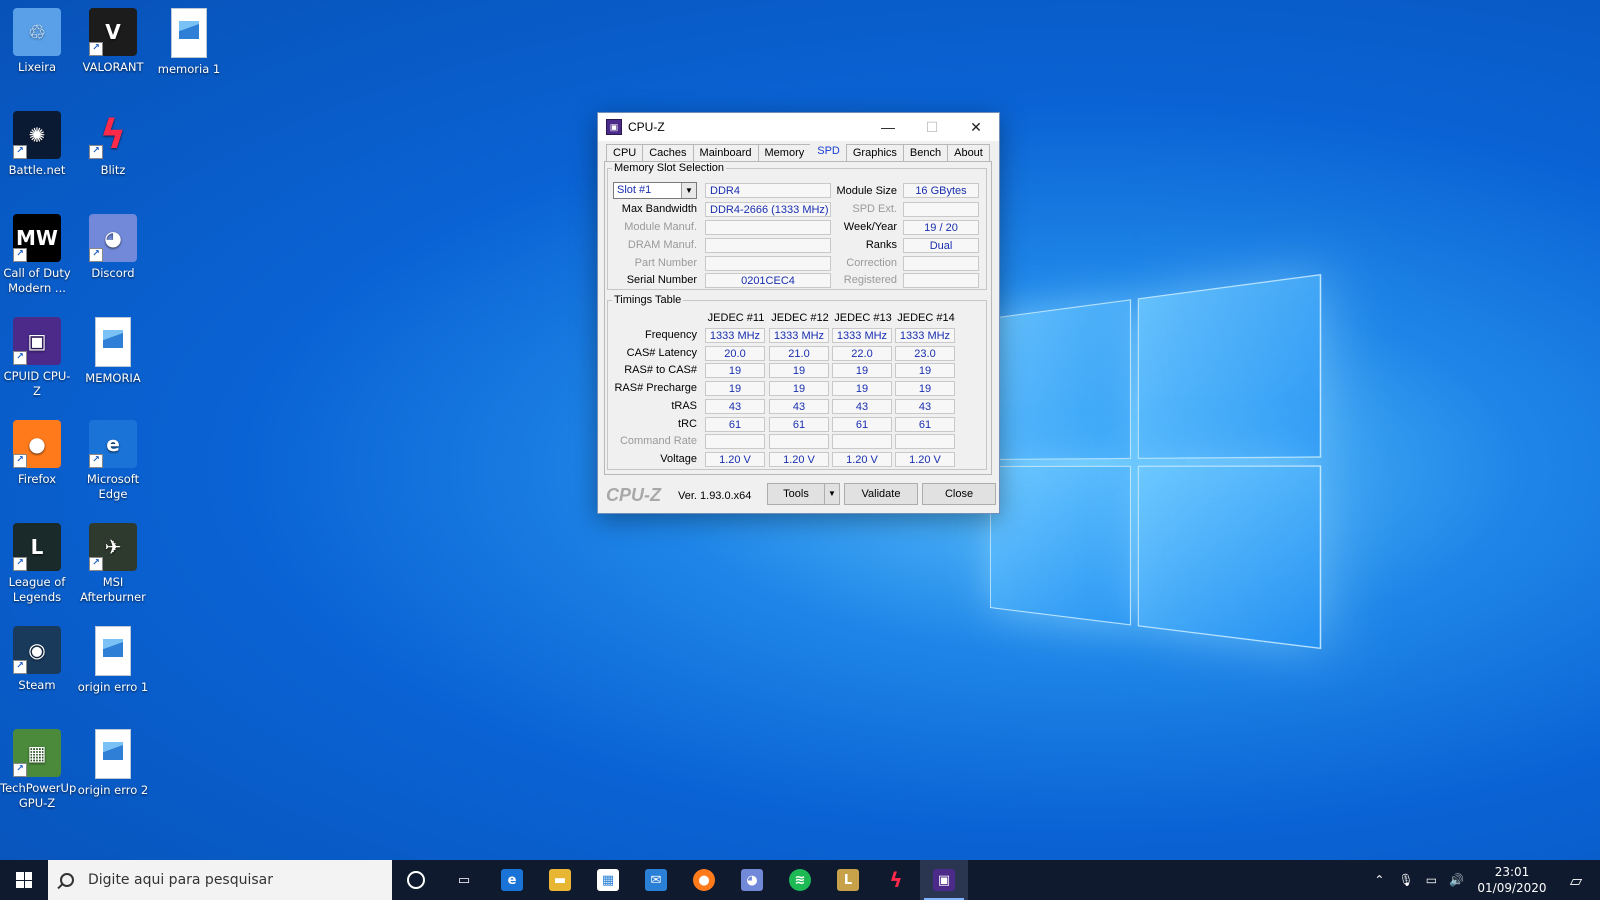  I want to click on dram-manuf-value, so click(768, 245).